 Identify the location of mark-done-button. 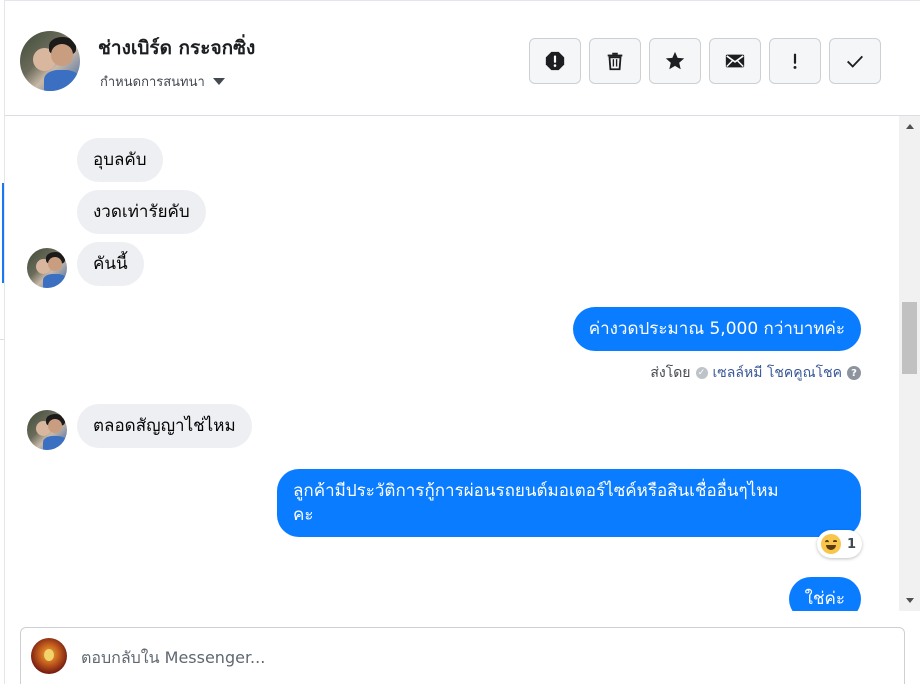
(855, 61).